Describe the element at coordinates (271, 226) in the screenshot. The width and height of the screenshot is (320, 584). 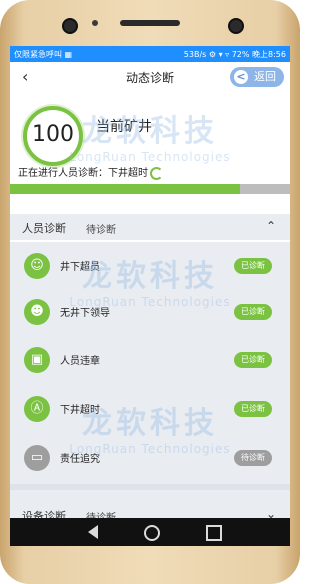
I see `chevron-up-icon: ⌃` at that location.